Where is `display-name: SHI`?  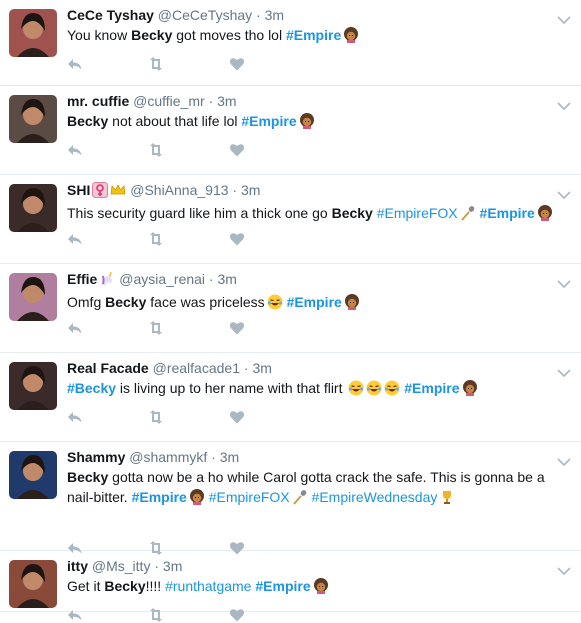 display-name: SHI is located at coordinates (78, 190).